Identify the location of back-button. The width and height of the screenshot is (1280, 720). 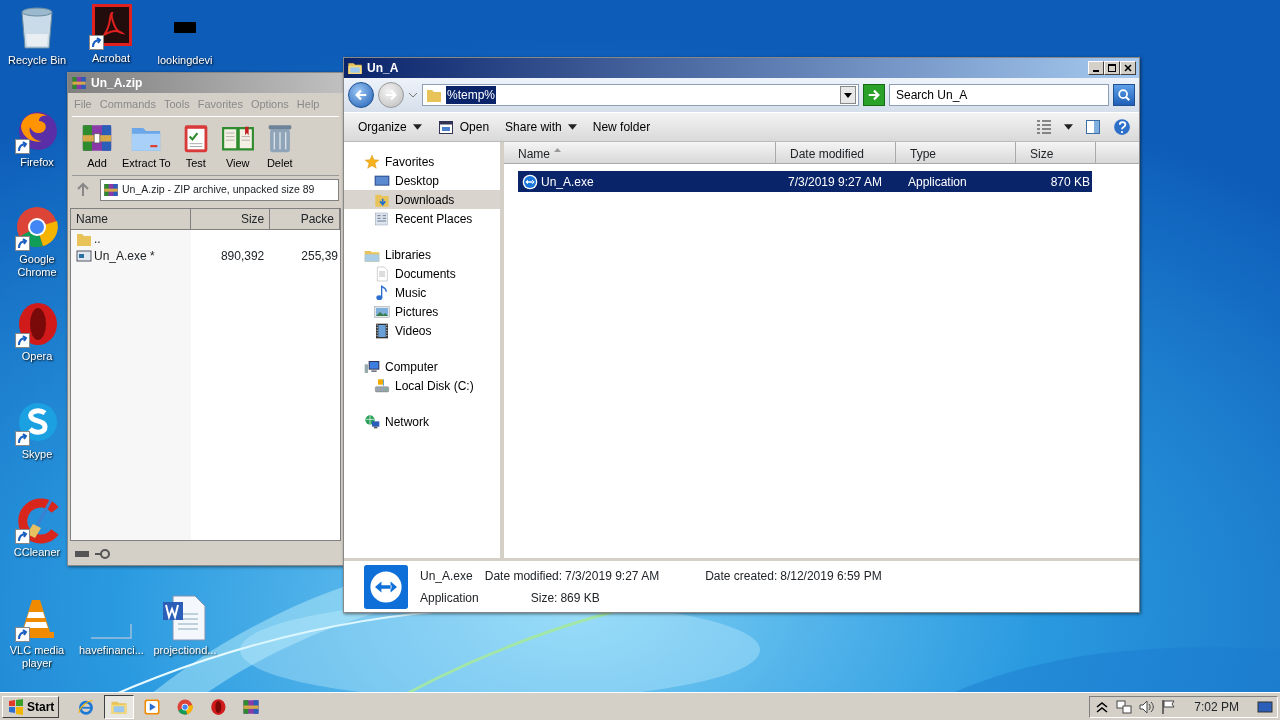
(361, 95).